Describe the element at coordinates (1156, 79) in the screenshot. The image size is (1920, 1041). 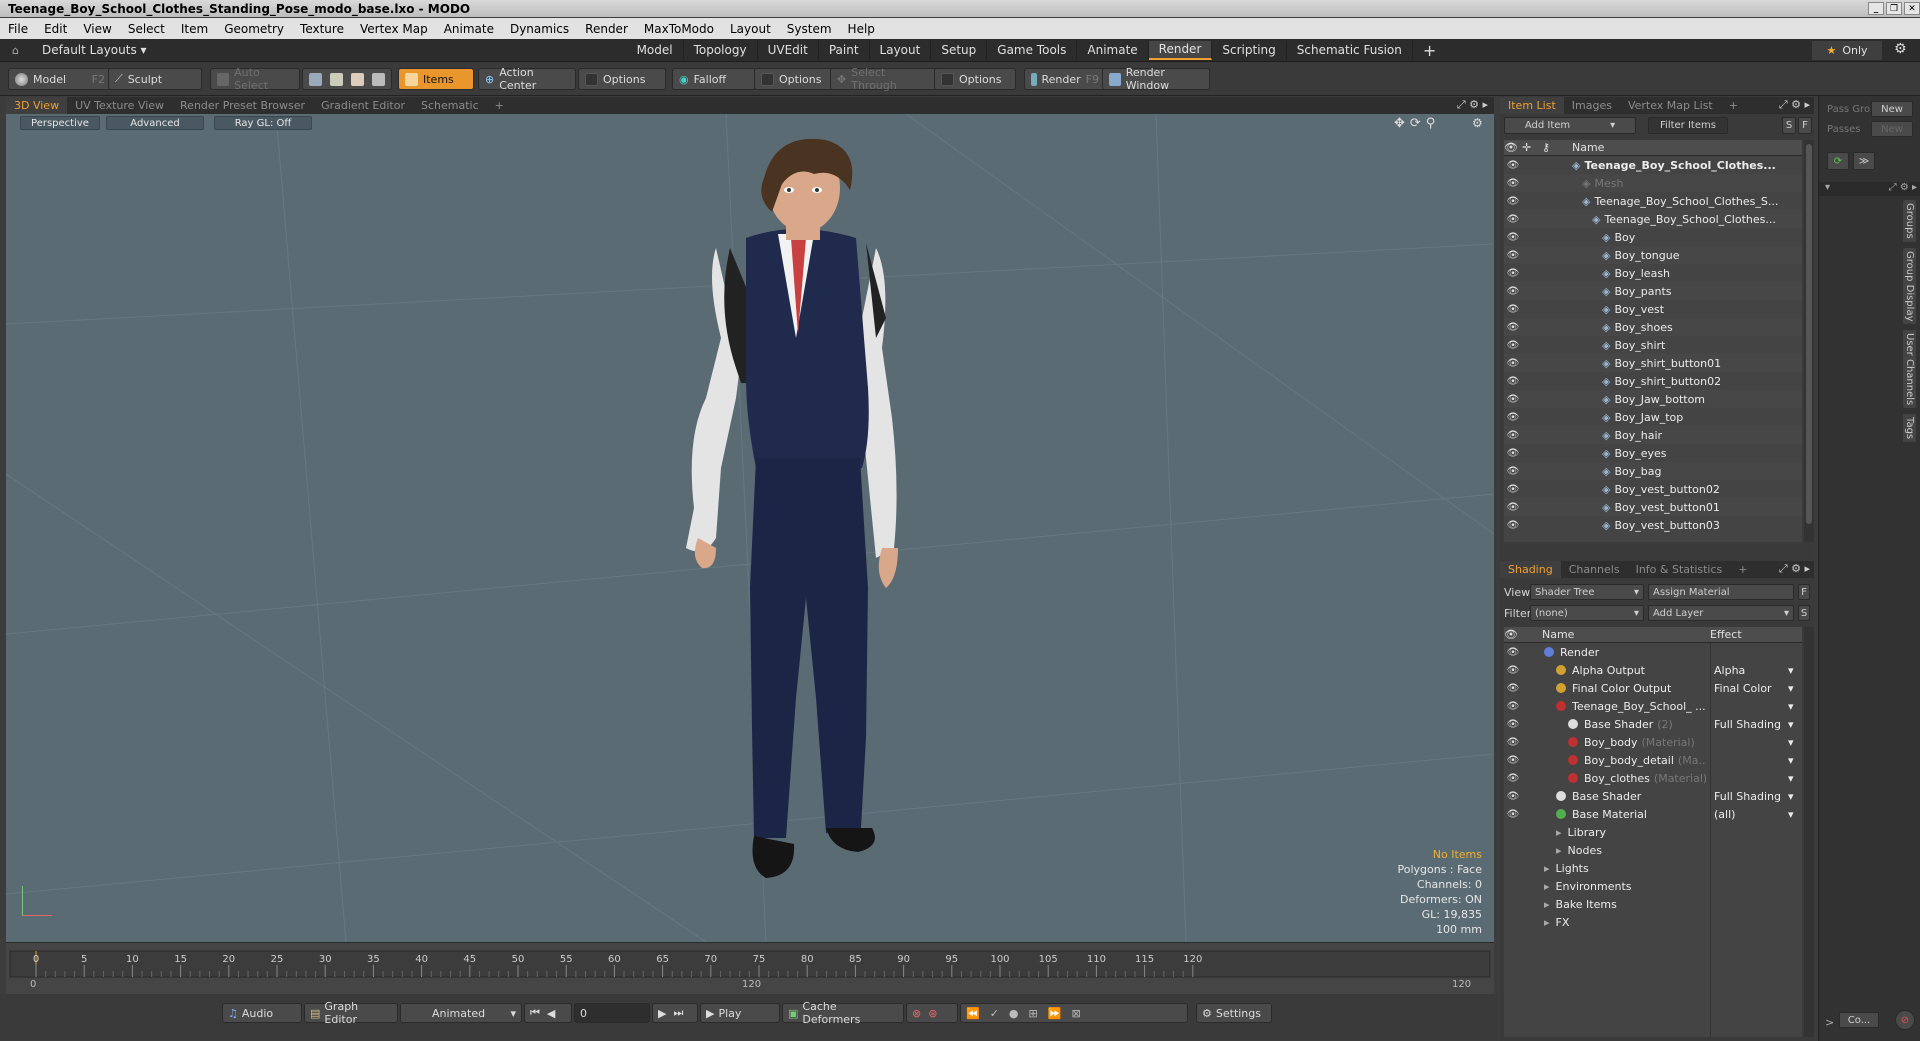
I see `render-window-button: Render Window` at that location.